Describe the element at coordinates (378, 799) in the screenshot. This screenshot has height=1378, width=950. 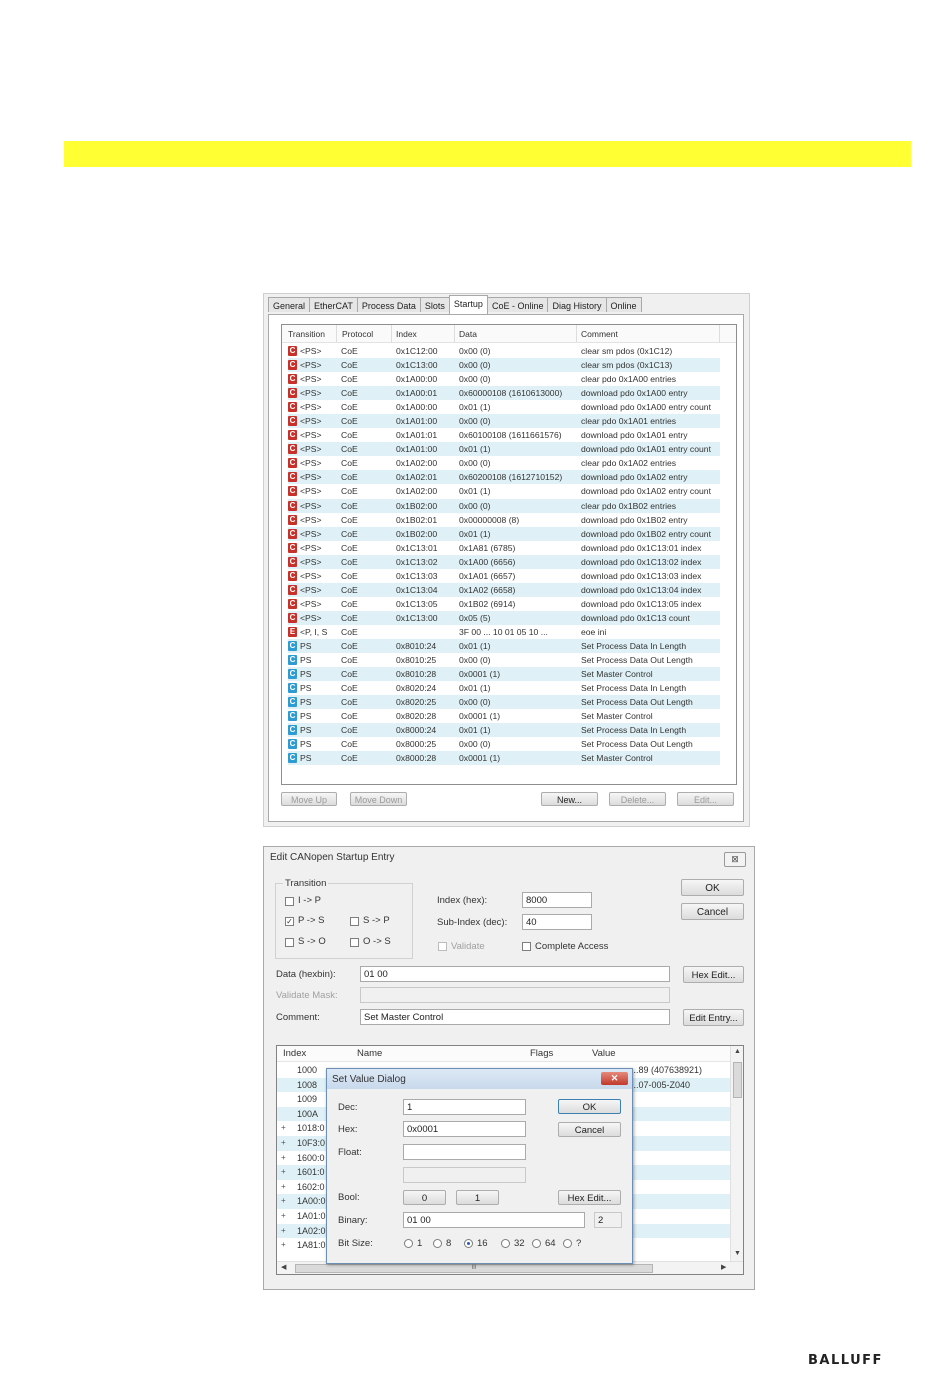
I see `move-down-button: Move Down` at that location.